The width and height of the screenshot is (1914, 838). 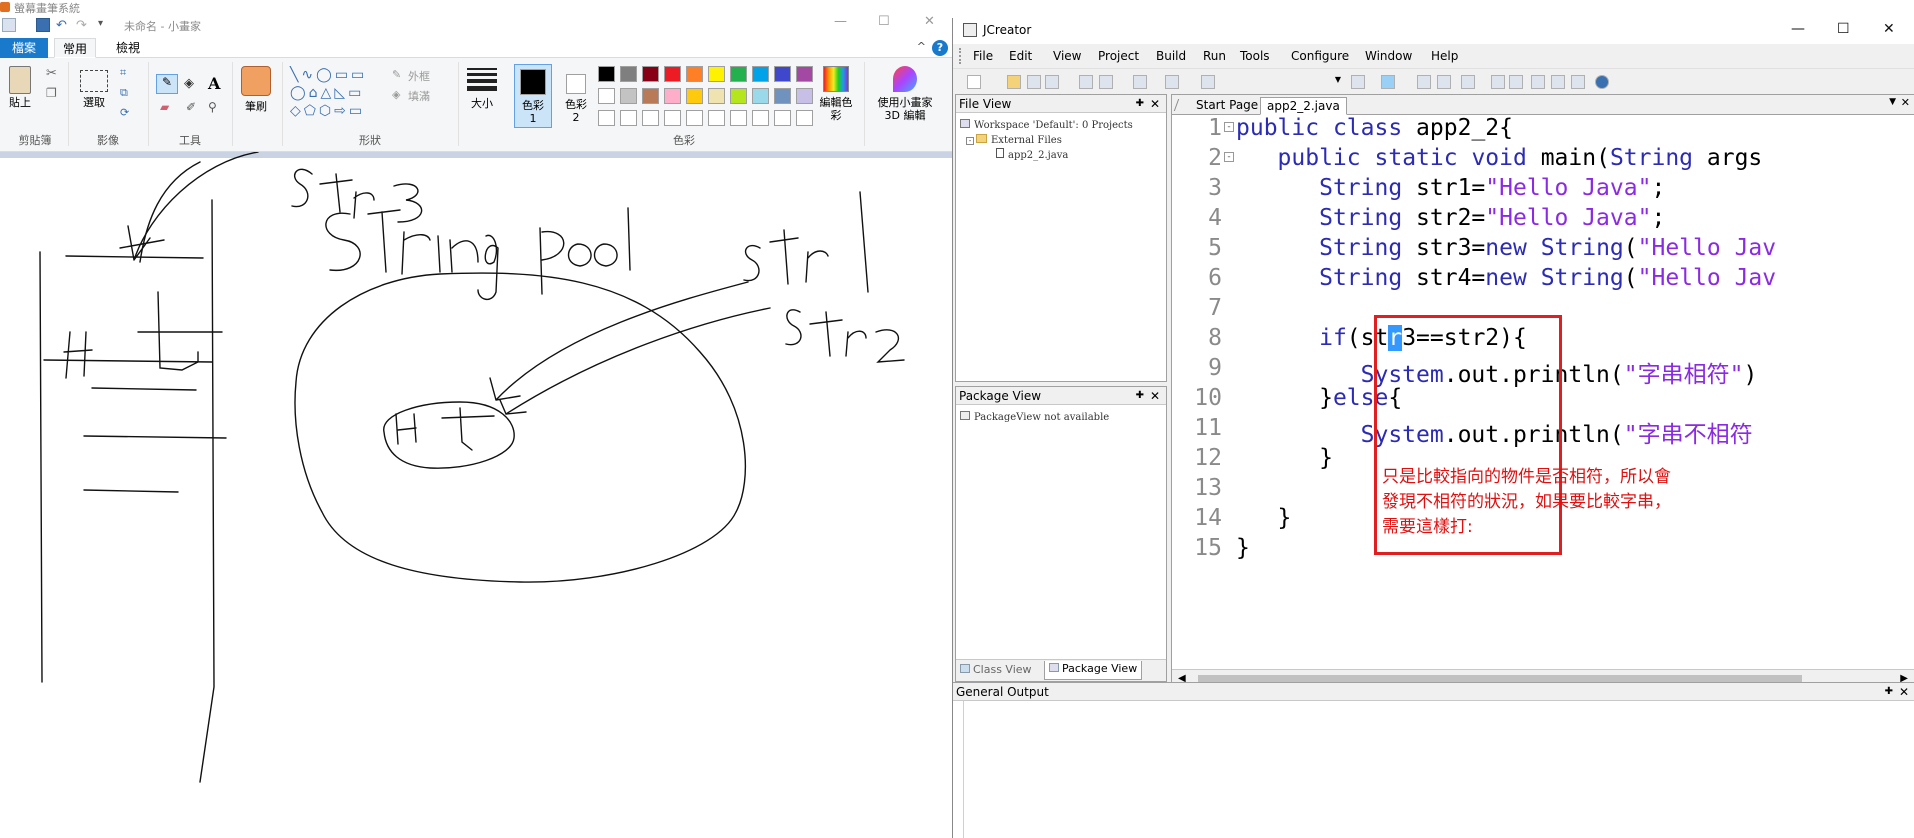 What do you see at coordinates (974, 82) in the screenshot?
I see `new-file-icon` at bounding box center [974, 82].